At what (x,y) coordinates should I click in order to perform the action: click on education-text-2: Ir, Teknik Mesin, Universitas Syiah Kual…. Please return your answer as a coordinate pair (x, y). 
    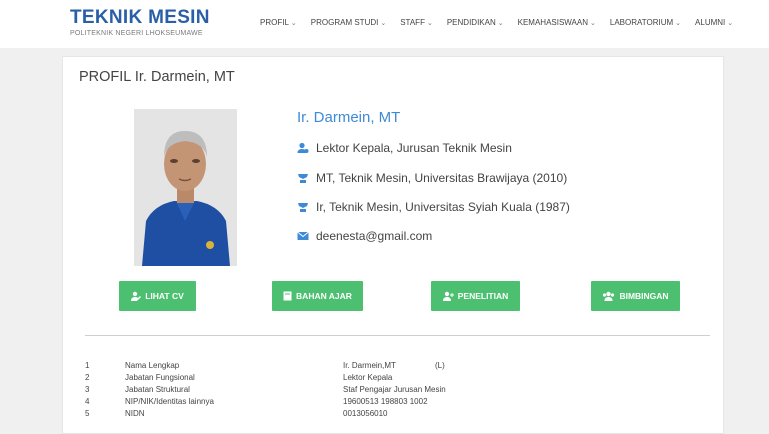
    Looking at the image, I should click on (443, 207).